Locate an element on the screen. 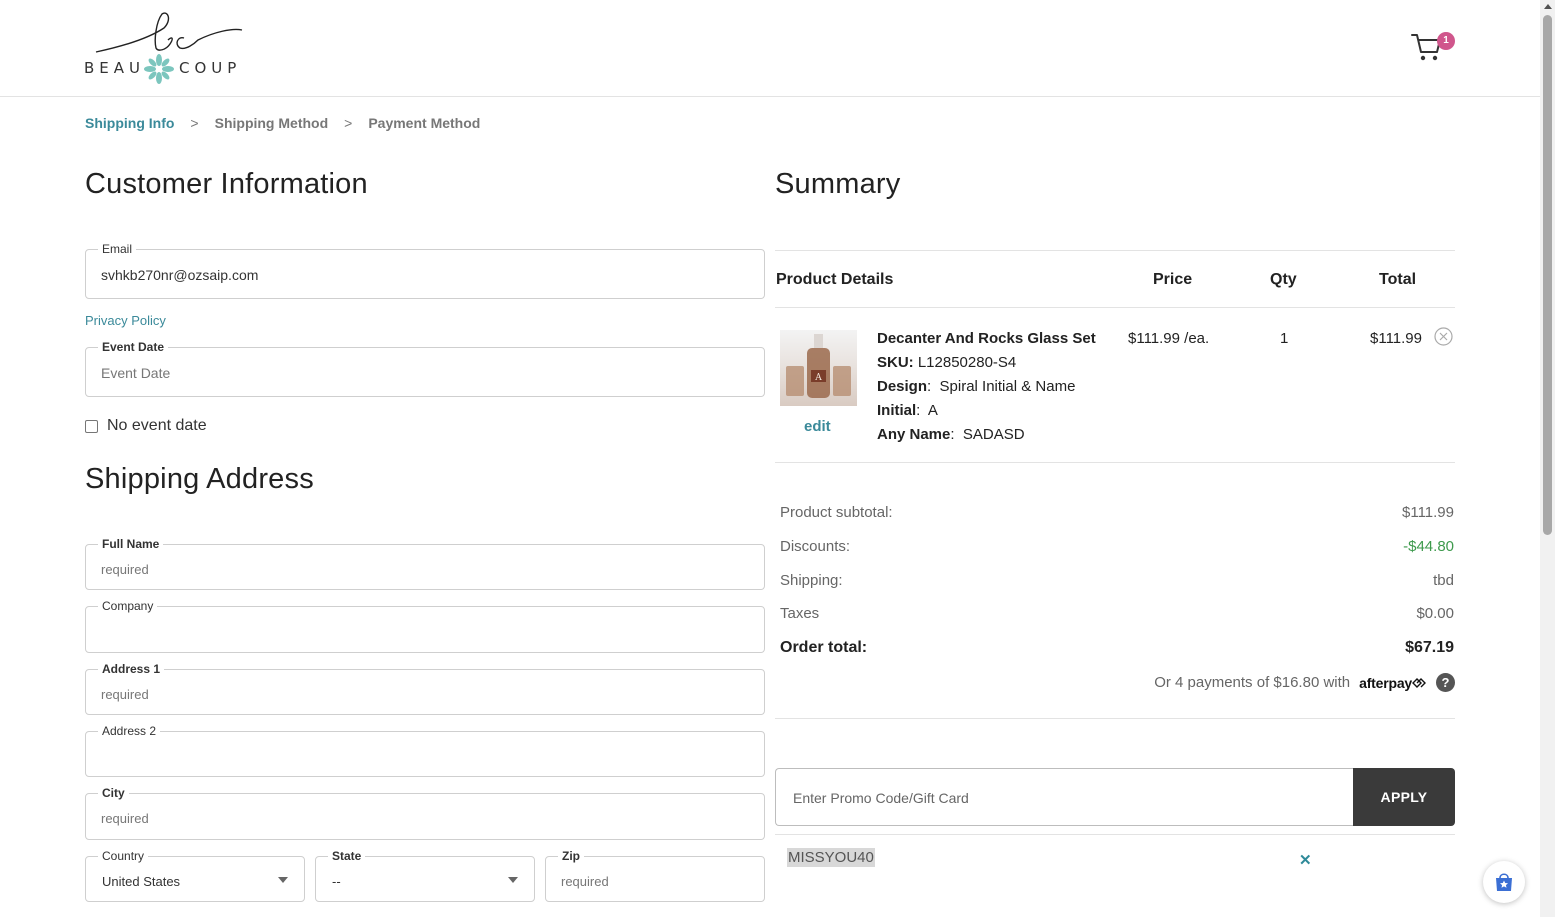  taxes-value: $0.00 is located at coordinates (1435, 613).